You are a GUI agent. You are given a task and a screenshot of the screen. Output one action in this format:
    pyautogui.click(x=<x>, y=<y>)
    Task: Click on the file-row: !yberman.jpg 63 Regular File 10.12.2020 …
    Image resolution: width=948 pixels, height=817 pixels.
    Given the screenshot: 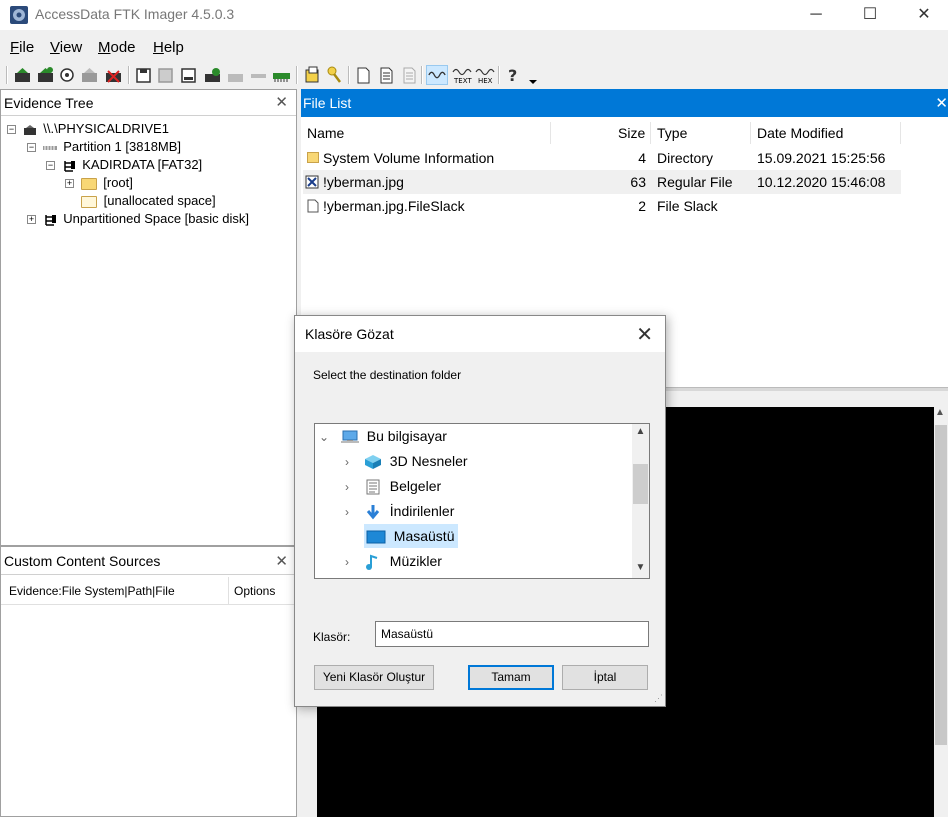 What is the action you would take?
    pyautogui.click(x=602, y=182)
    